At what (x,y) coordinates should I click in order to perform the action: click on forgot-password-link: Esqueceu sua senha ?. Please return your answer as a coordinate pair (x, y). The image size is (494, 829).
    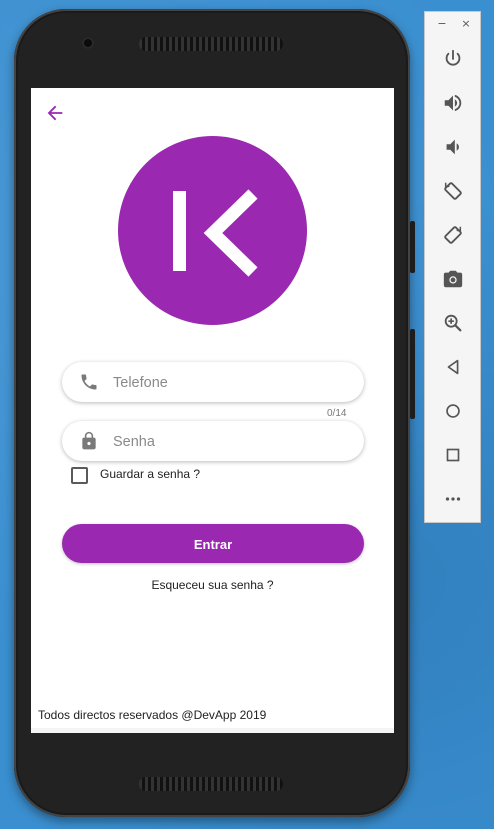
    Looking at the image, I should click on (212, 585).